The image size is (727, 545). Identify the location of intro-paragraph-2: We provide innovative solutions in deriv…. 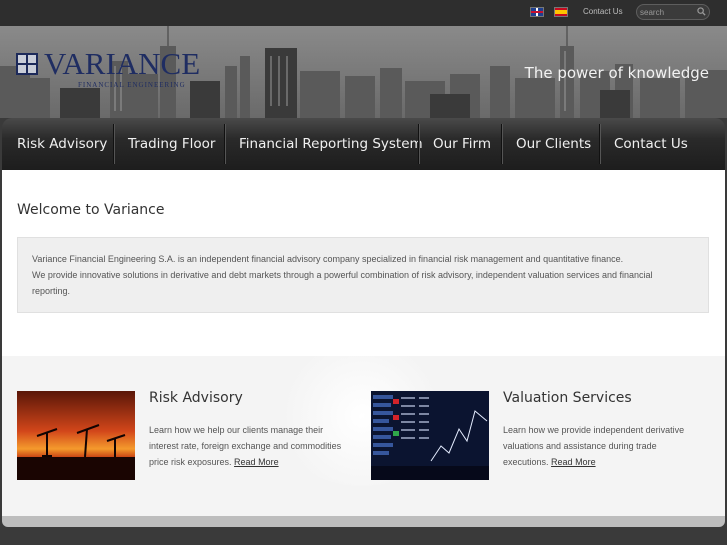
(342, 283).